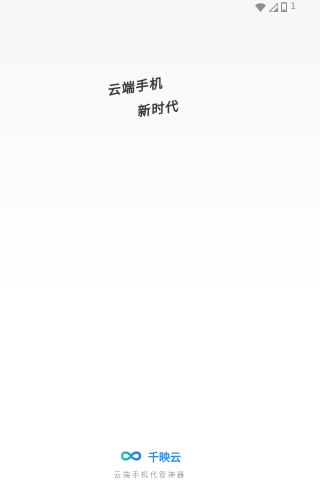  I want to click on brand-row: 千映云, so click(150, 456).